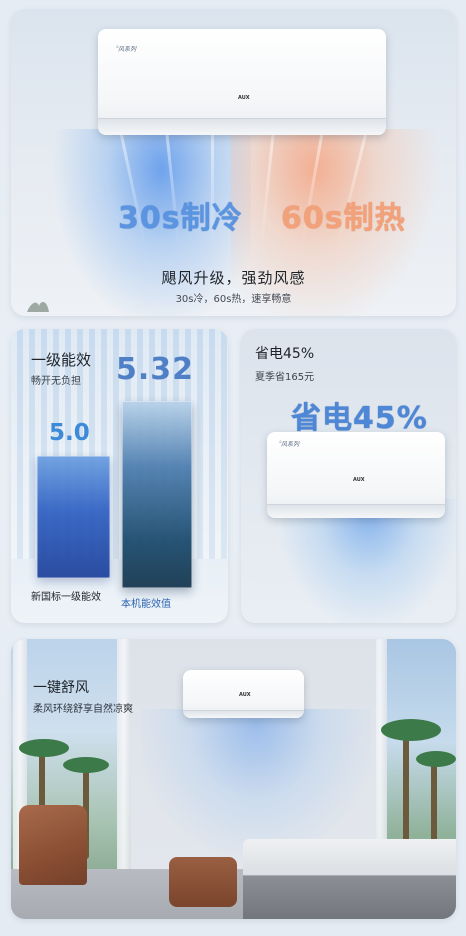 This screenshot has height=936, width=466. What do you see at coordinates (146, 604) in the screenshot?
I see `unit-efficiency-label: 本机能效值` at bounding box center [146, 604].